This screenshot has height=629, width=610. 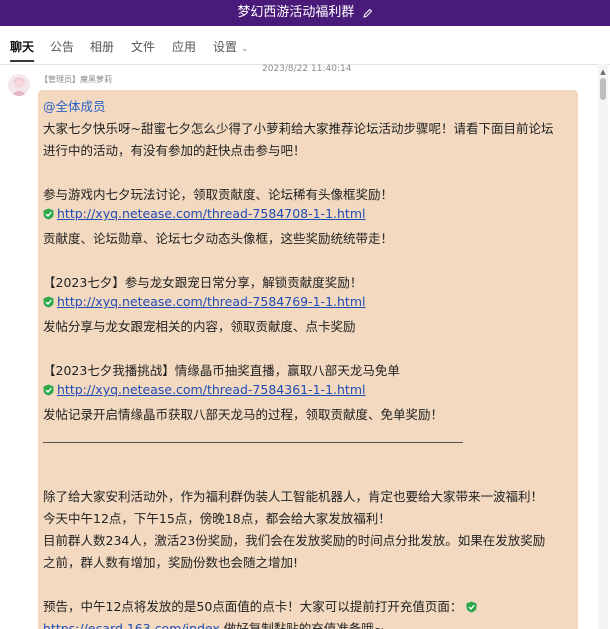 What do you see at coordinates (253, 442) in the screenshot?
I see `divider` at bounding box center [253, 442].